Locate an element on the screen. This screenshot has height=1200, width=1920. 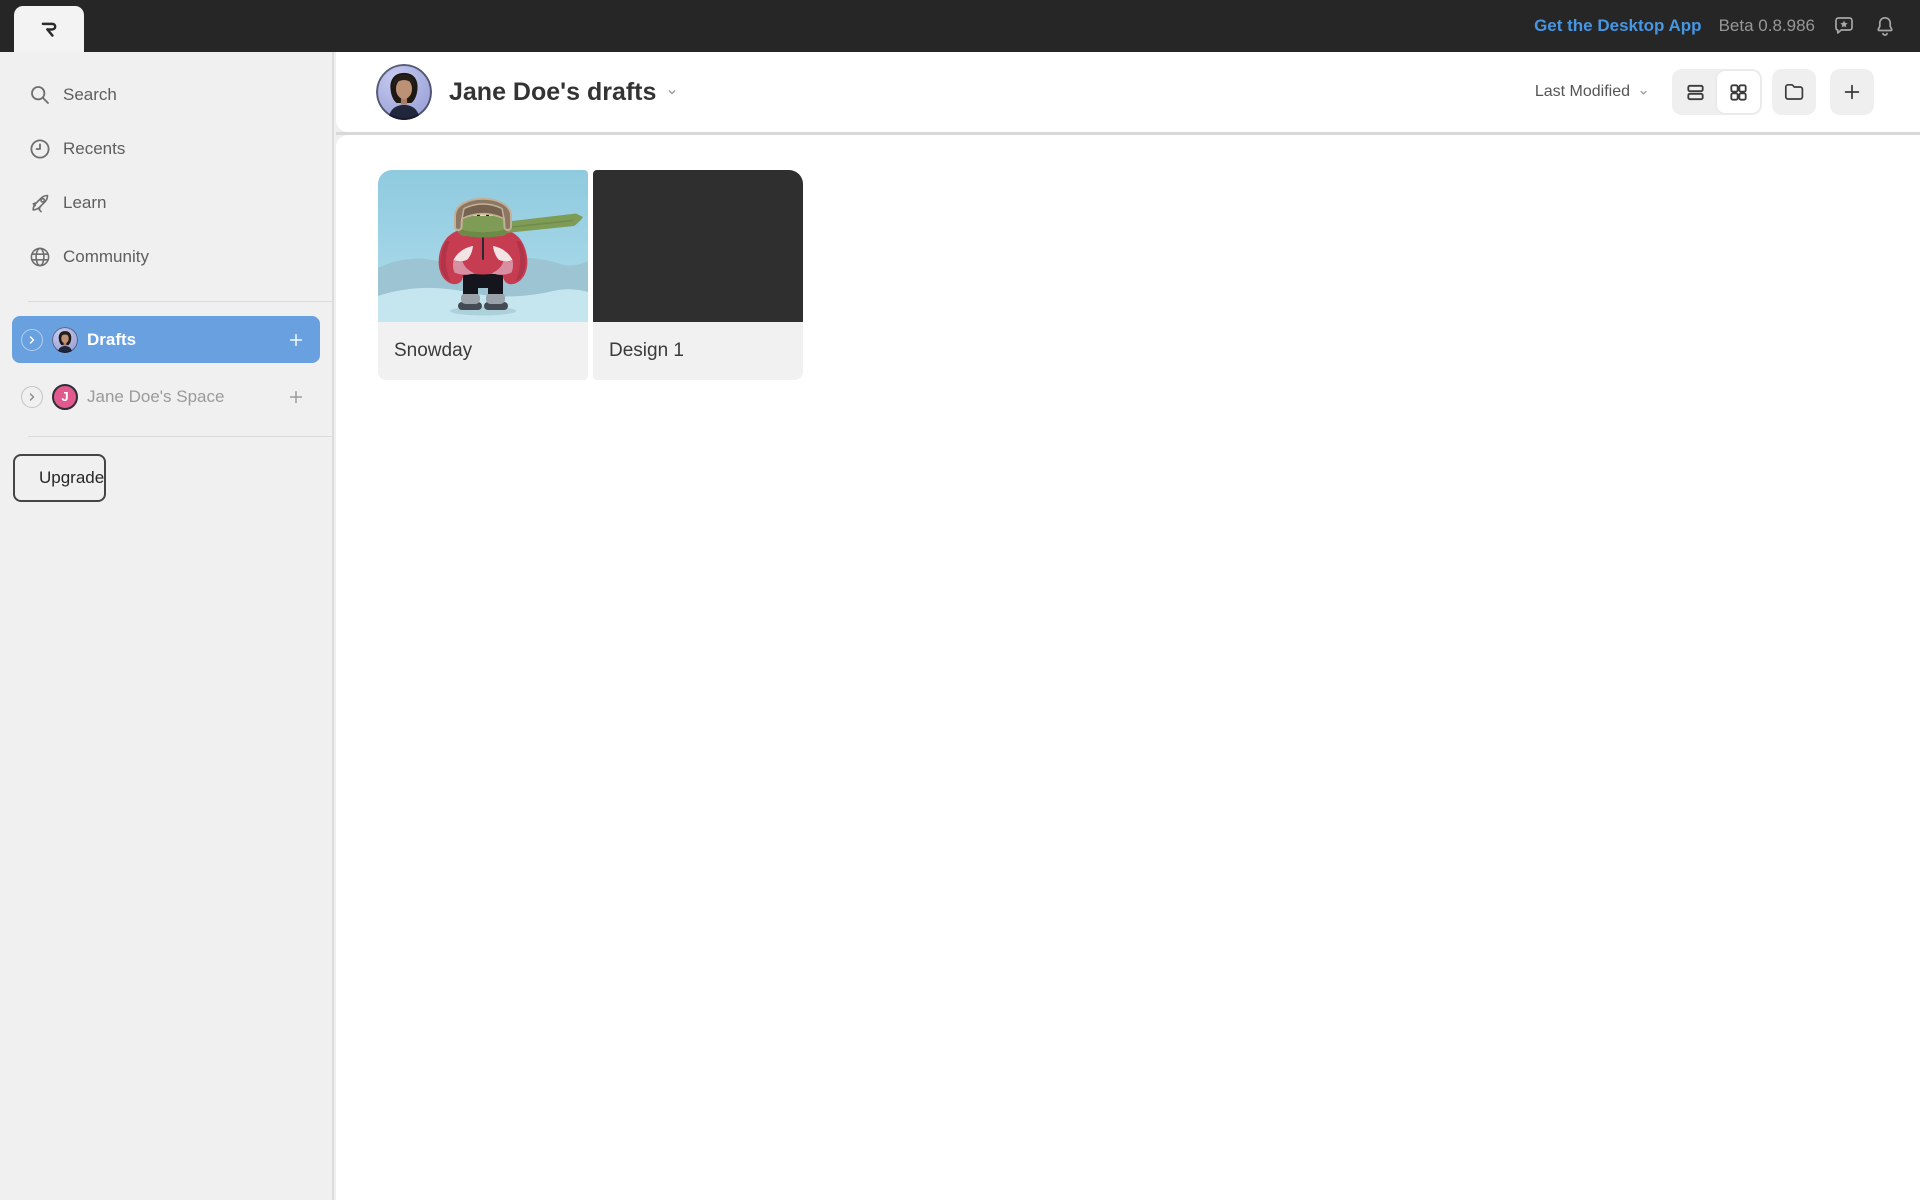
file-card-snowday: Snowday is located at coordinates (483, 275).